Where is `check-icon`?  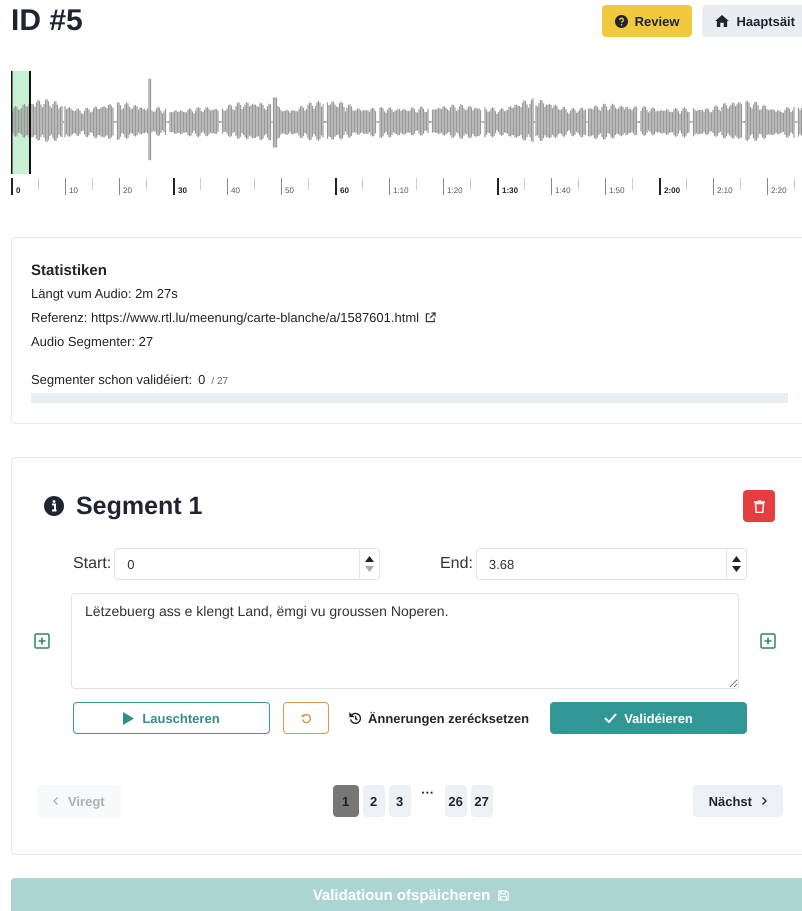
check-icon is located at coordinates (611, 718).